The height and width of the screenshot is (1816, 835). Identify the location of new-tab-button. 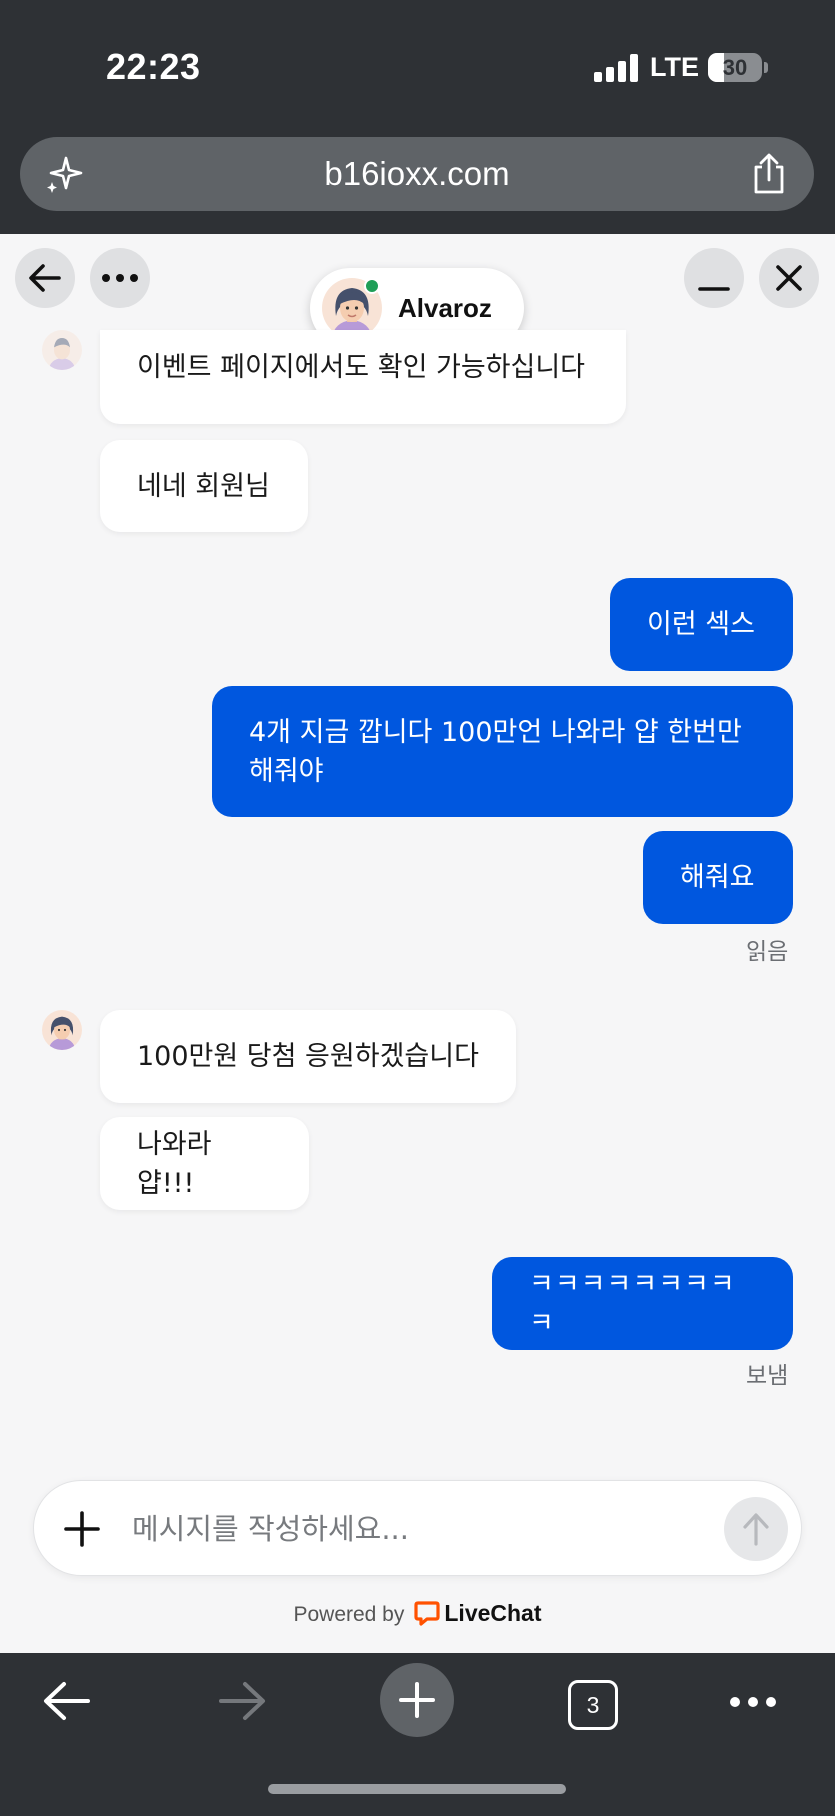
(417, 1700).